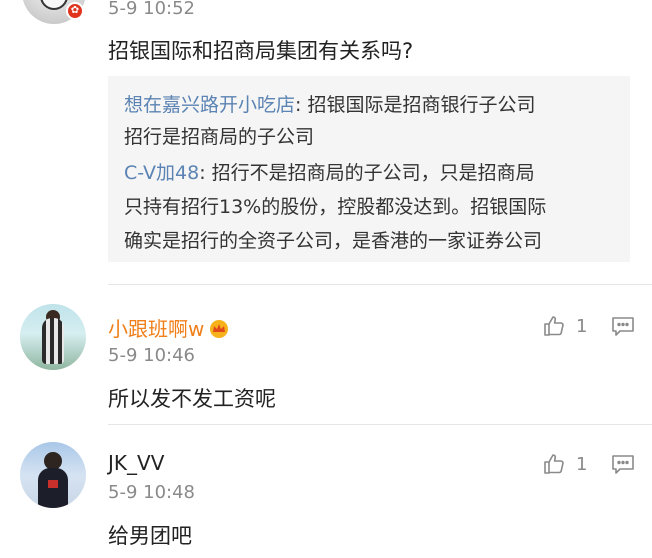 The height and width of the screenshot is (558, 652). Describe the element at coordinates (219, 137) in the screenshot. I see `reply-line: 招行是招商局的子公司` at that location.